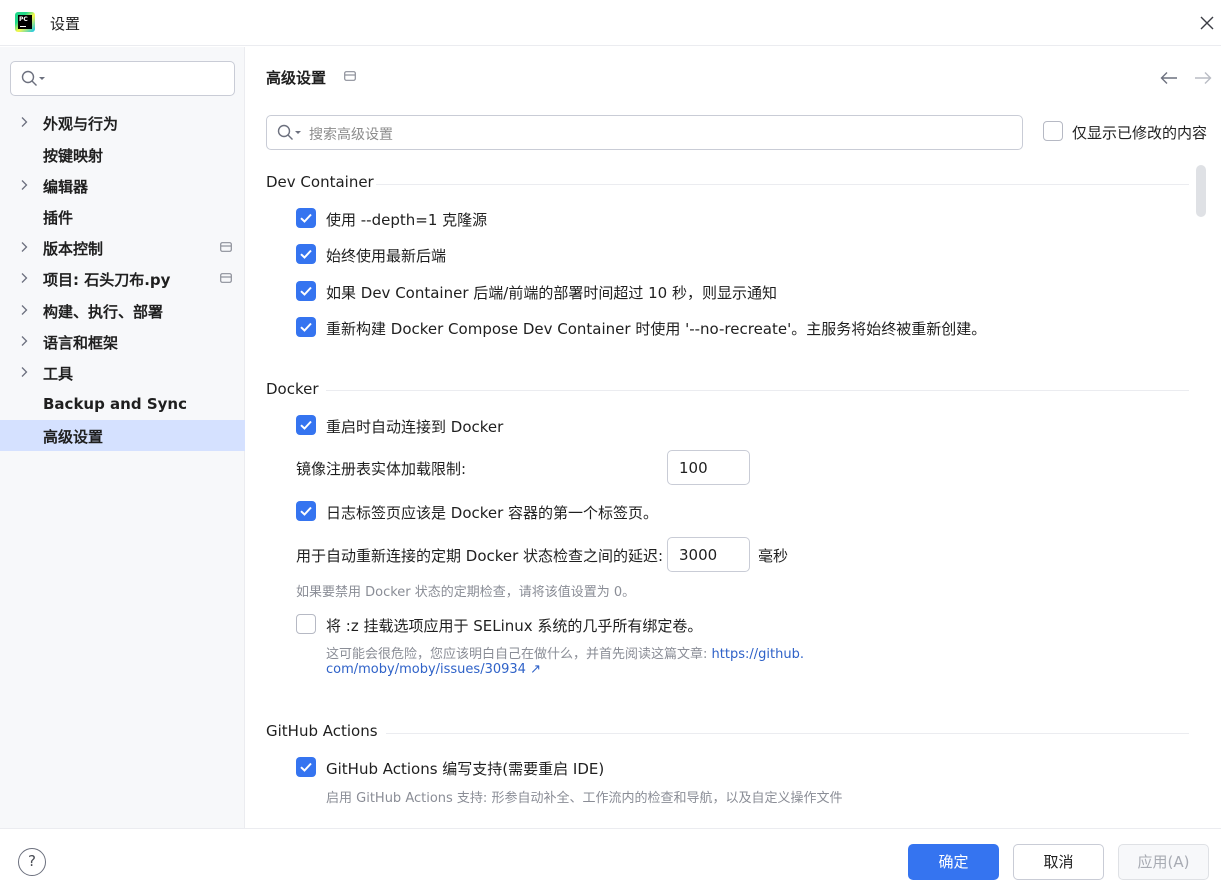 This screenshot has height=886, width=1221. What do you see at coordinates (66, 187) in the screenshot?
I see `sidebar-item-label: 编辑器` at bounding box center [66, 187].